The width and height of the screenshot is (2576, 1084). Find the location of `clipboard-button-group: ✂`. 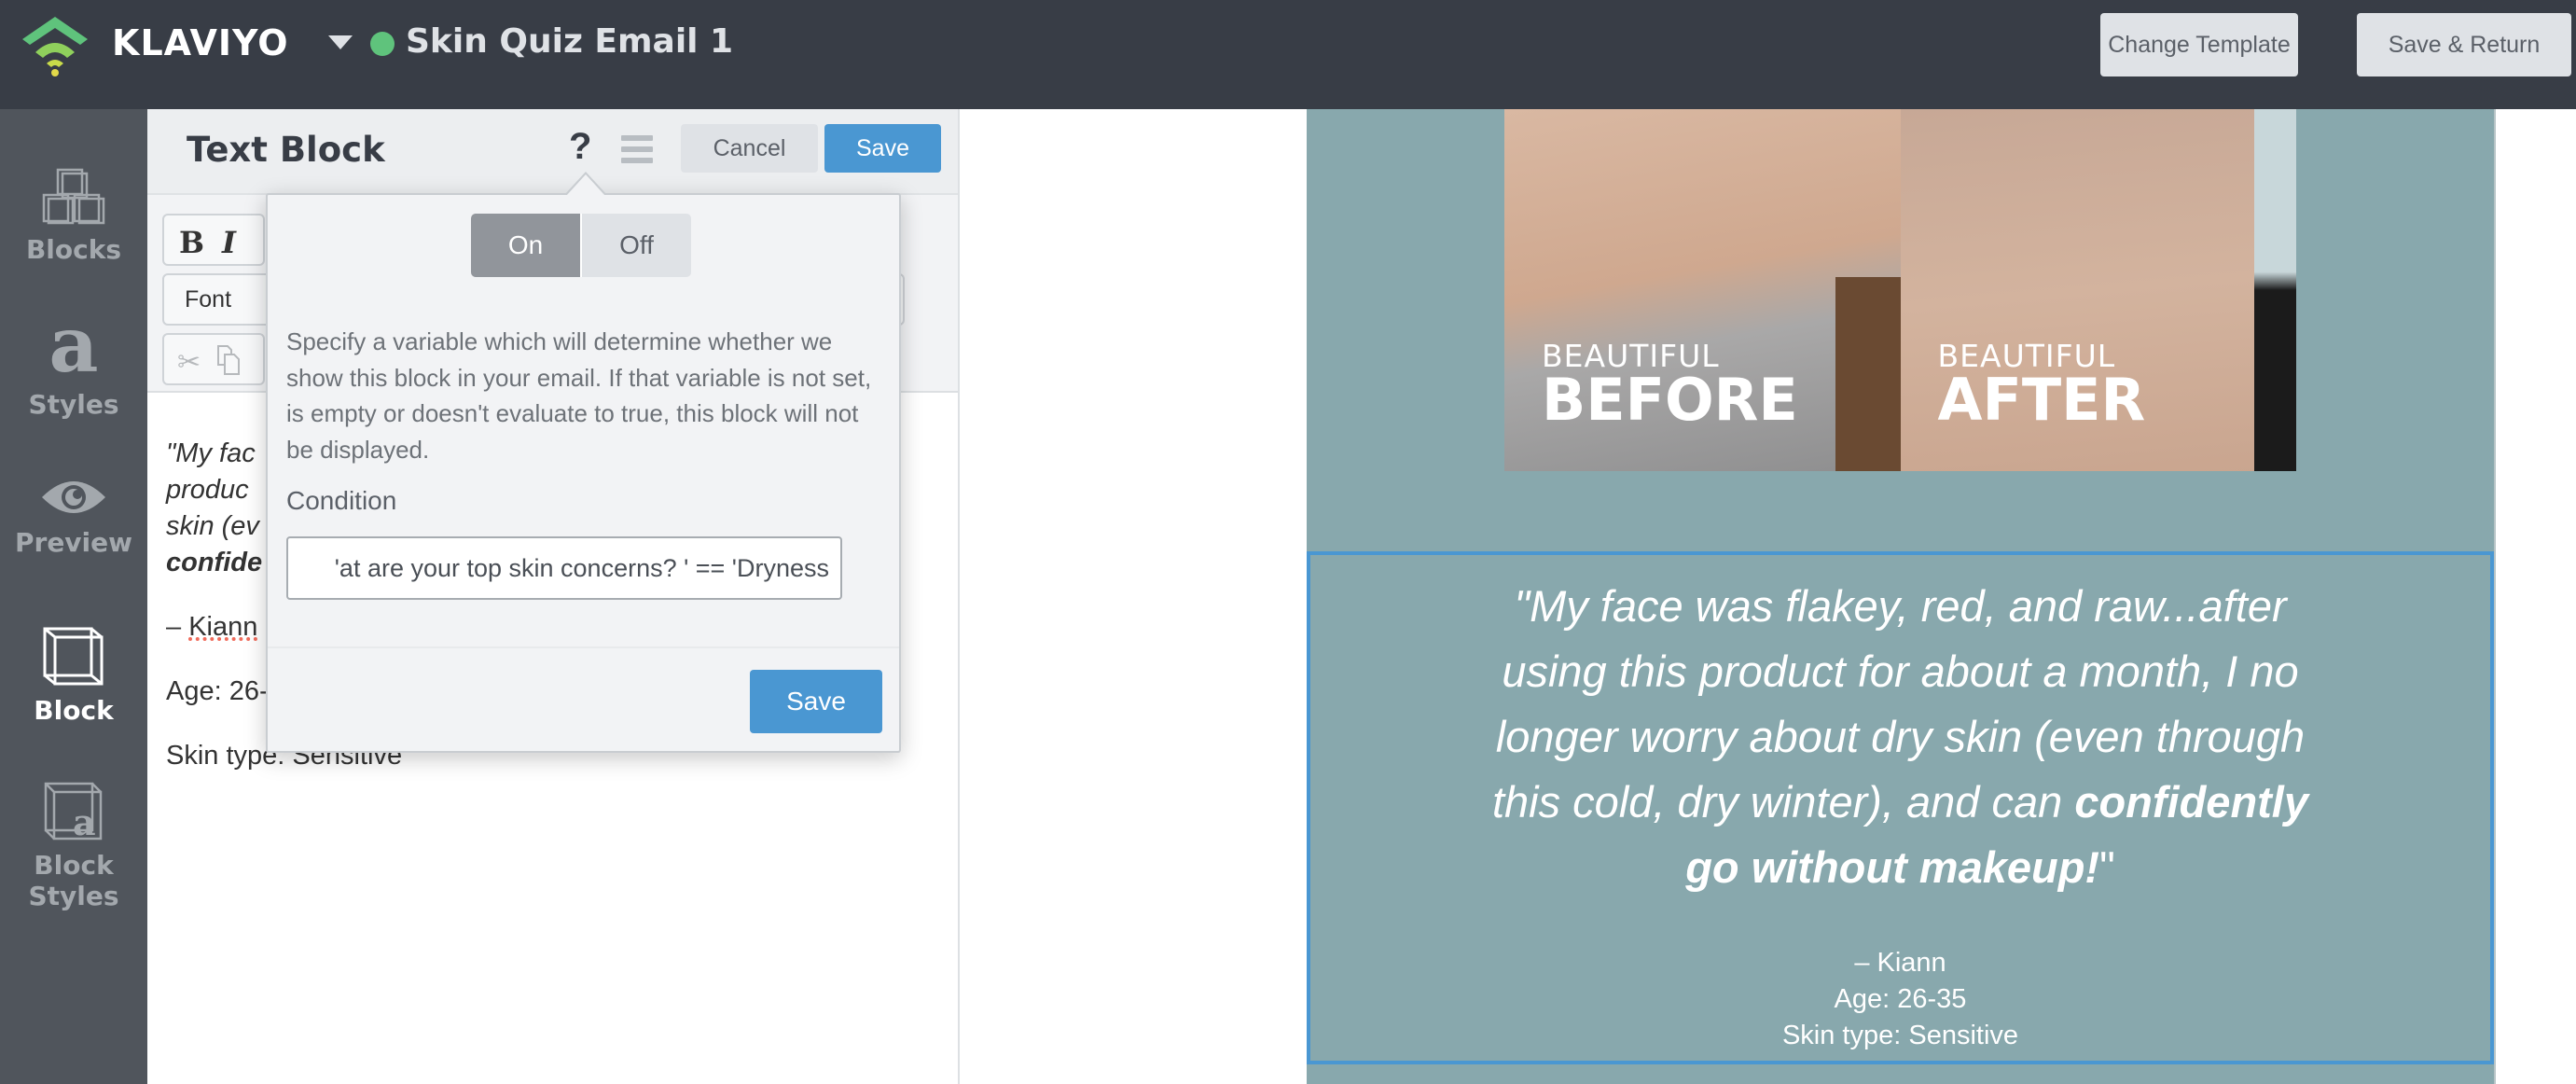

clipboard-button-group: ✂ is located at coordinates (213, 359).